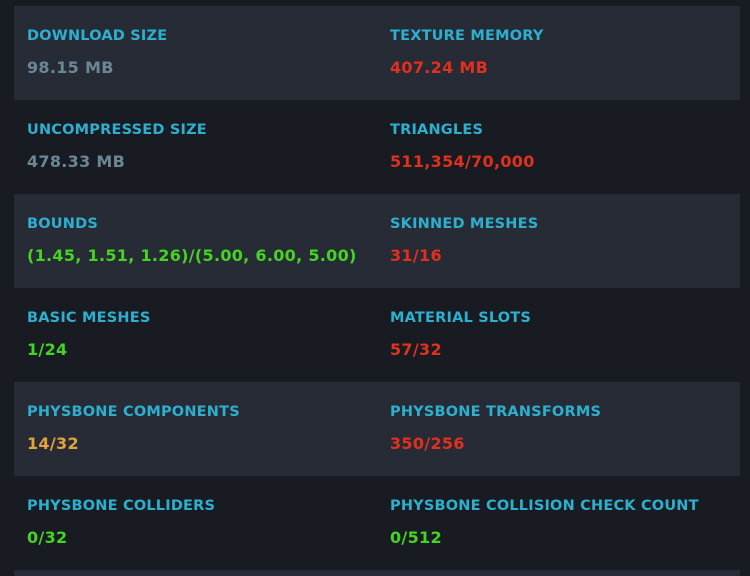 The width and height of the screenshot is (750, 576). Describe the element at coordinates (467, 36) in the screenshot. I see `stat-label: TEXTURE MEMORY` at that location.